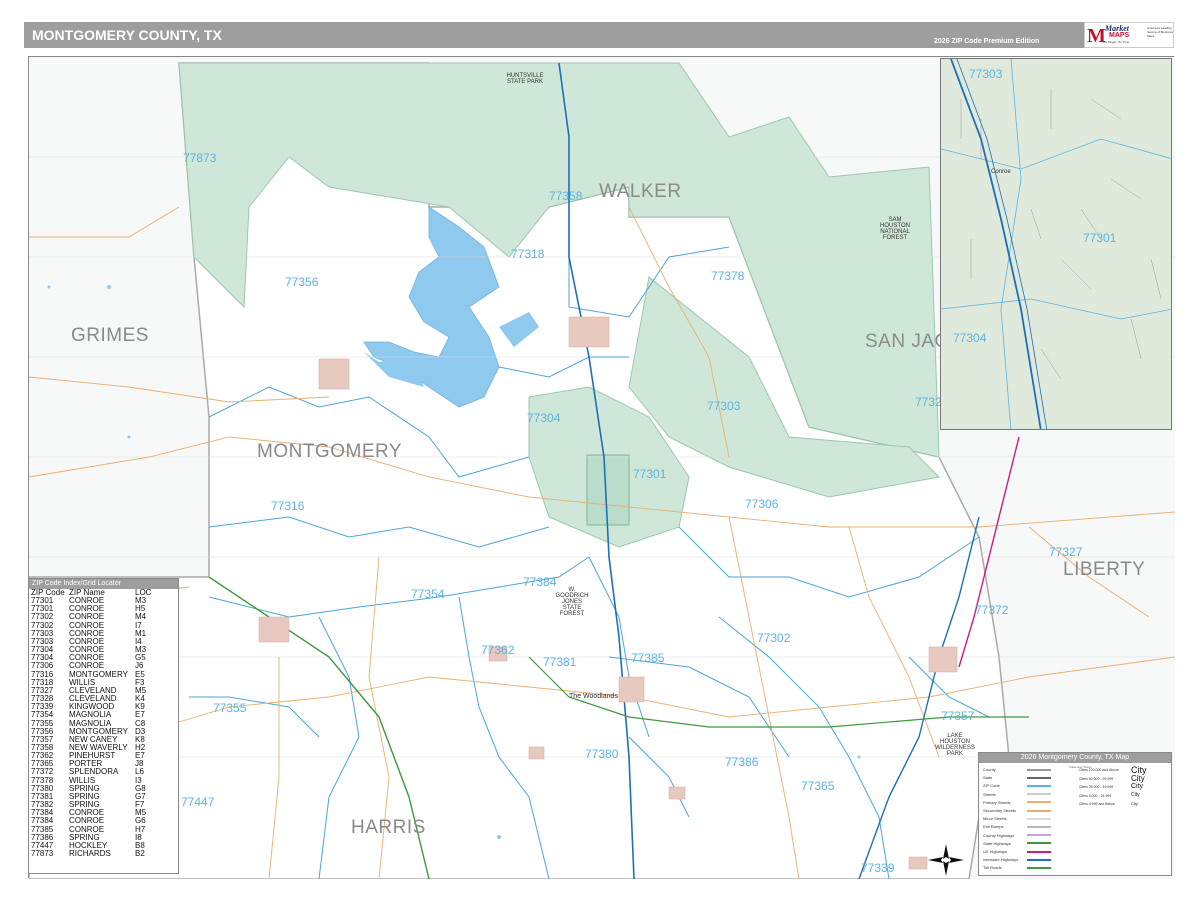  Describe the element at coordinates (90, 853) in the screenshot. I see `zip-name-cell: RICHARDS` at that location.